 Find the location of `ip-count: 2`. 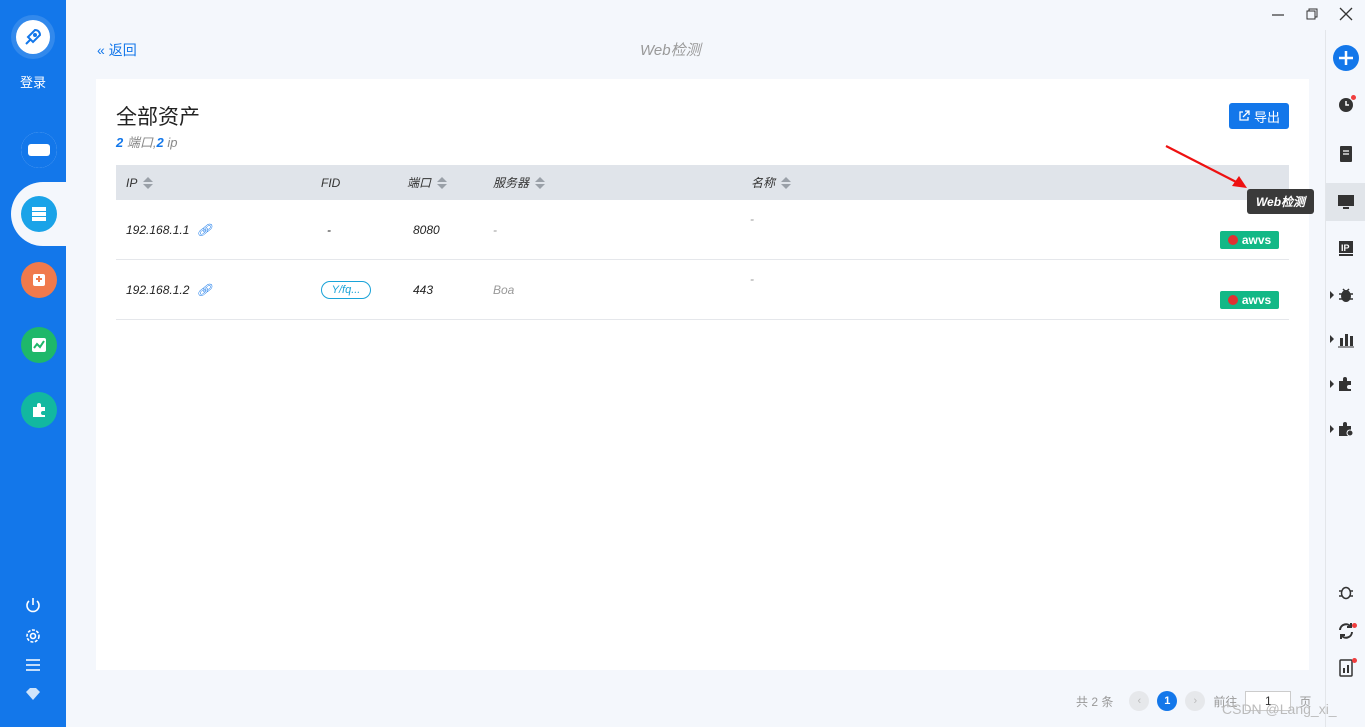

ip-count: 2 is located at coordinates (160, 142).